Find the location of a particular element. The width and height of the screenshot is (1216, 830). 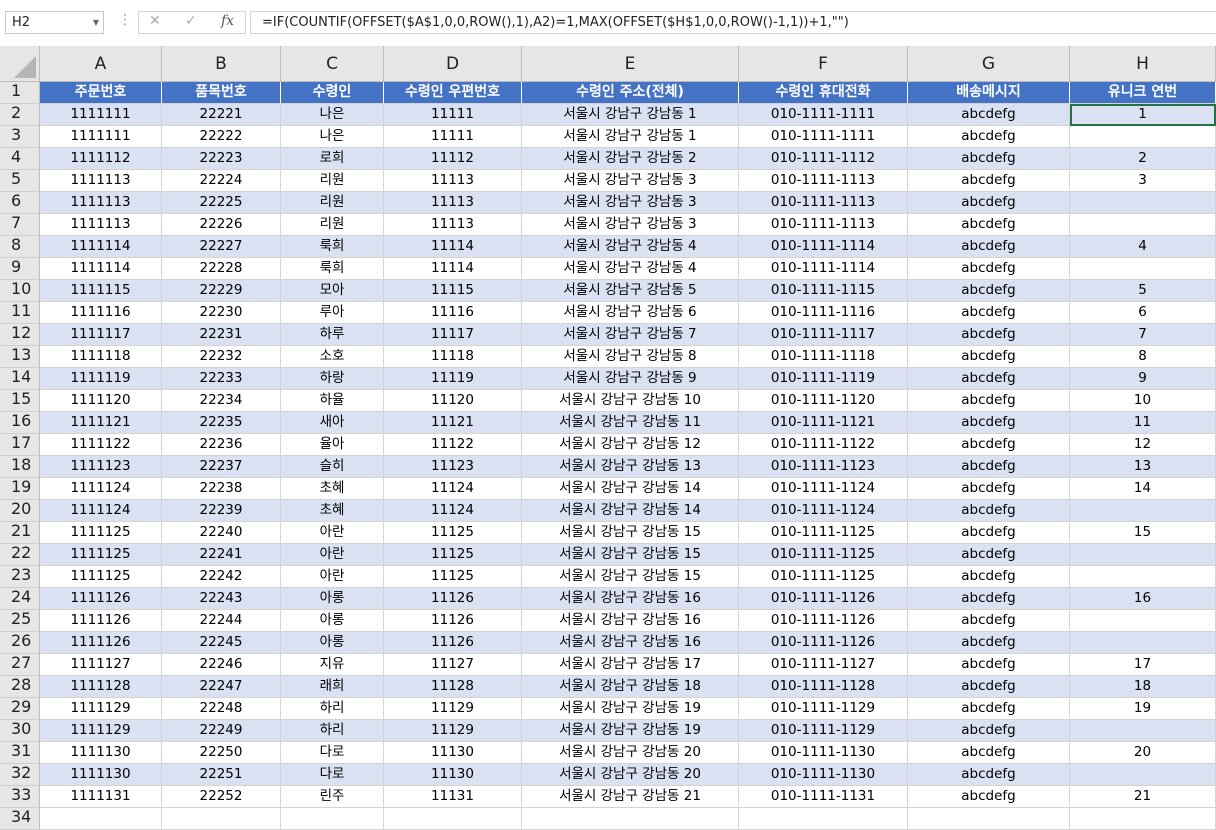

table-cell: 3 is located at coordinates (1143, 181).